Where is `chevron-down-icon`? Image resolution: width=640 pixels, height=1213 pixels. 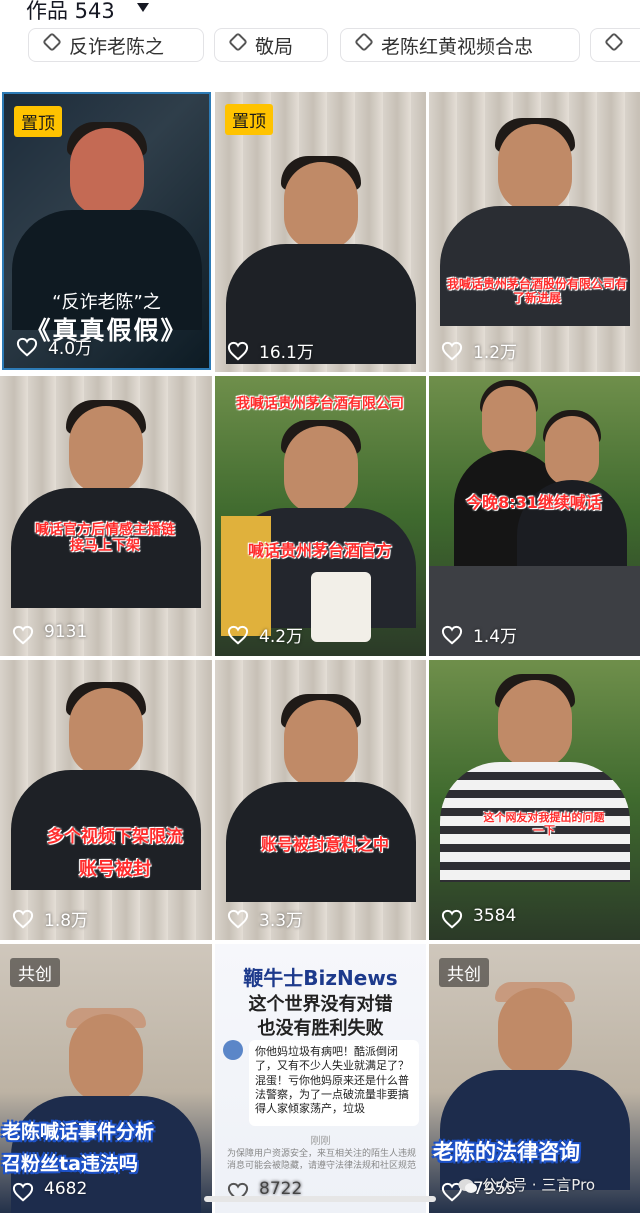 chevron-down-icon is located at coordinates (143, 7).